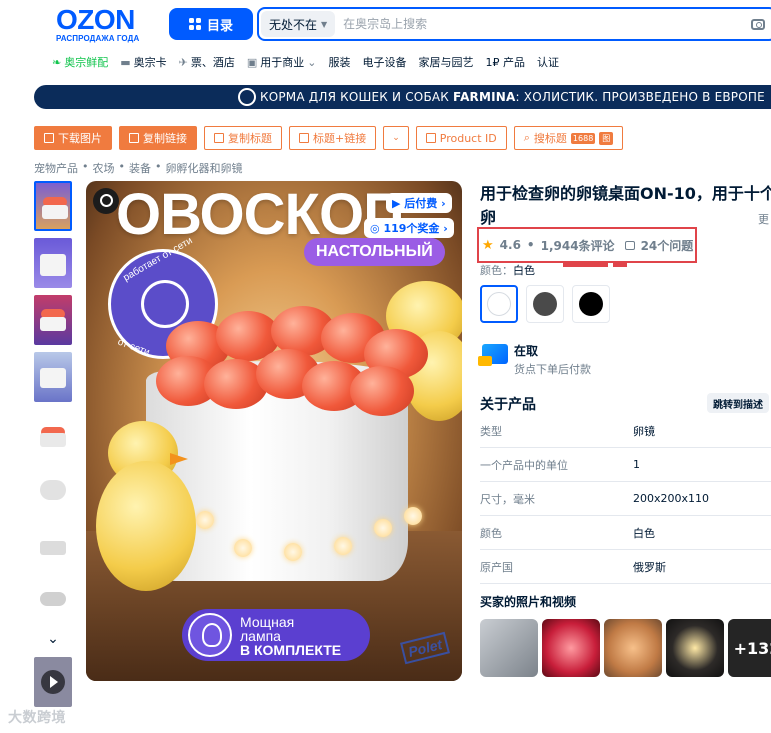 This screenshot has width=771, height=733. Describe the element at coordinates (534, 359) in the screenshot. I see `pickup-payment-info: 在取 货点下单后付款` at that location.